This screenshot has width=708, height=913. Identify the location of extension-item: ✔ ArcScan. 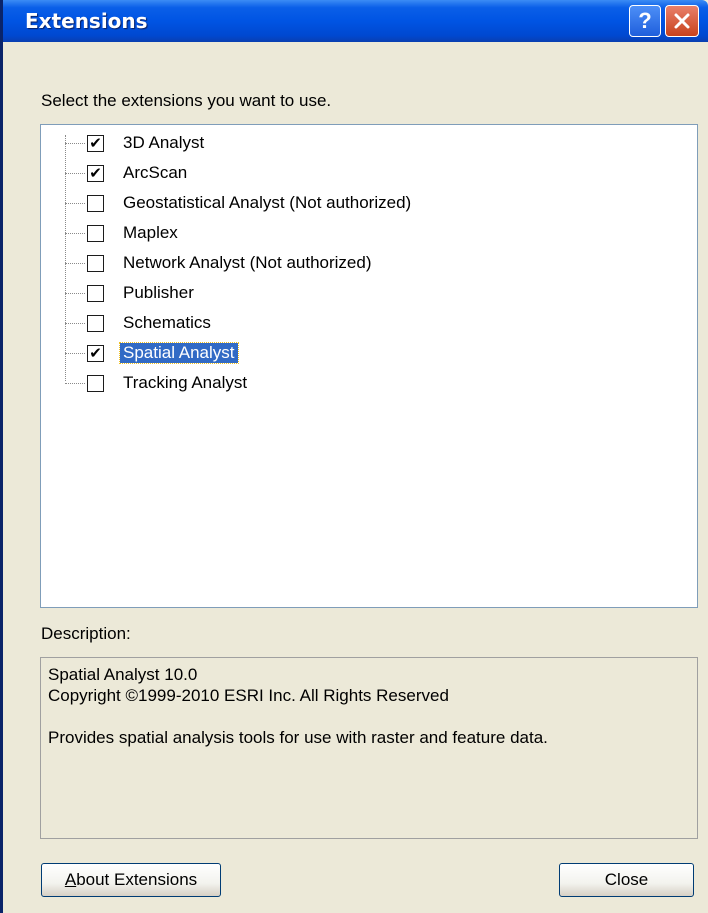
(365, 174).